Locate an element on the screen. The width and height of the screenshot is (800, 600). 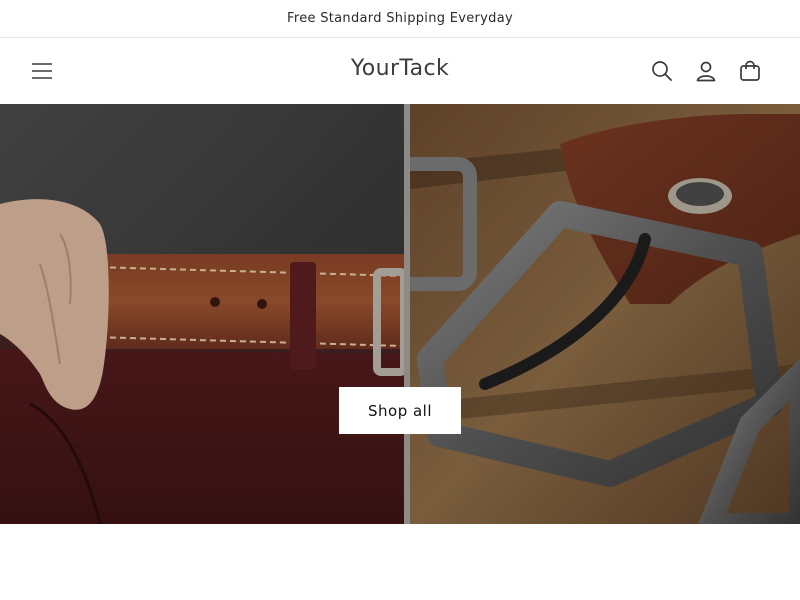
search-button is located at coordinates (662, 71).